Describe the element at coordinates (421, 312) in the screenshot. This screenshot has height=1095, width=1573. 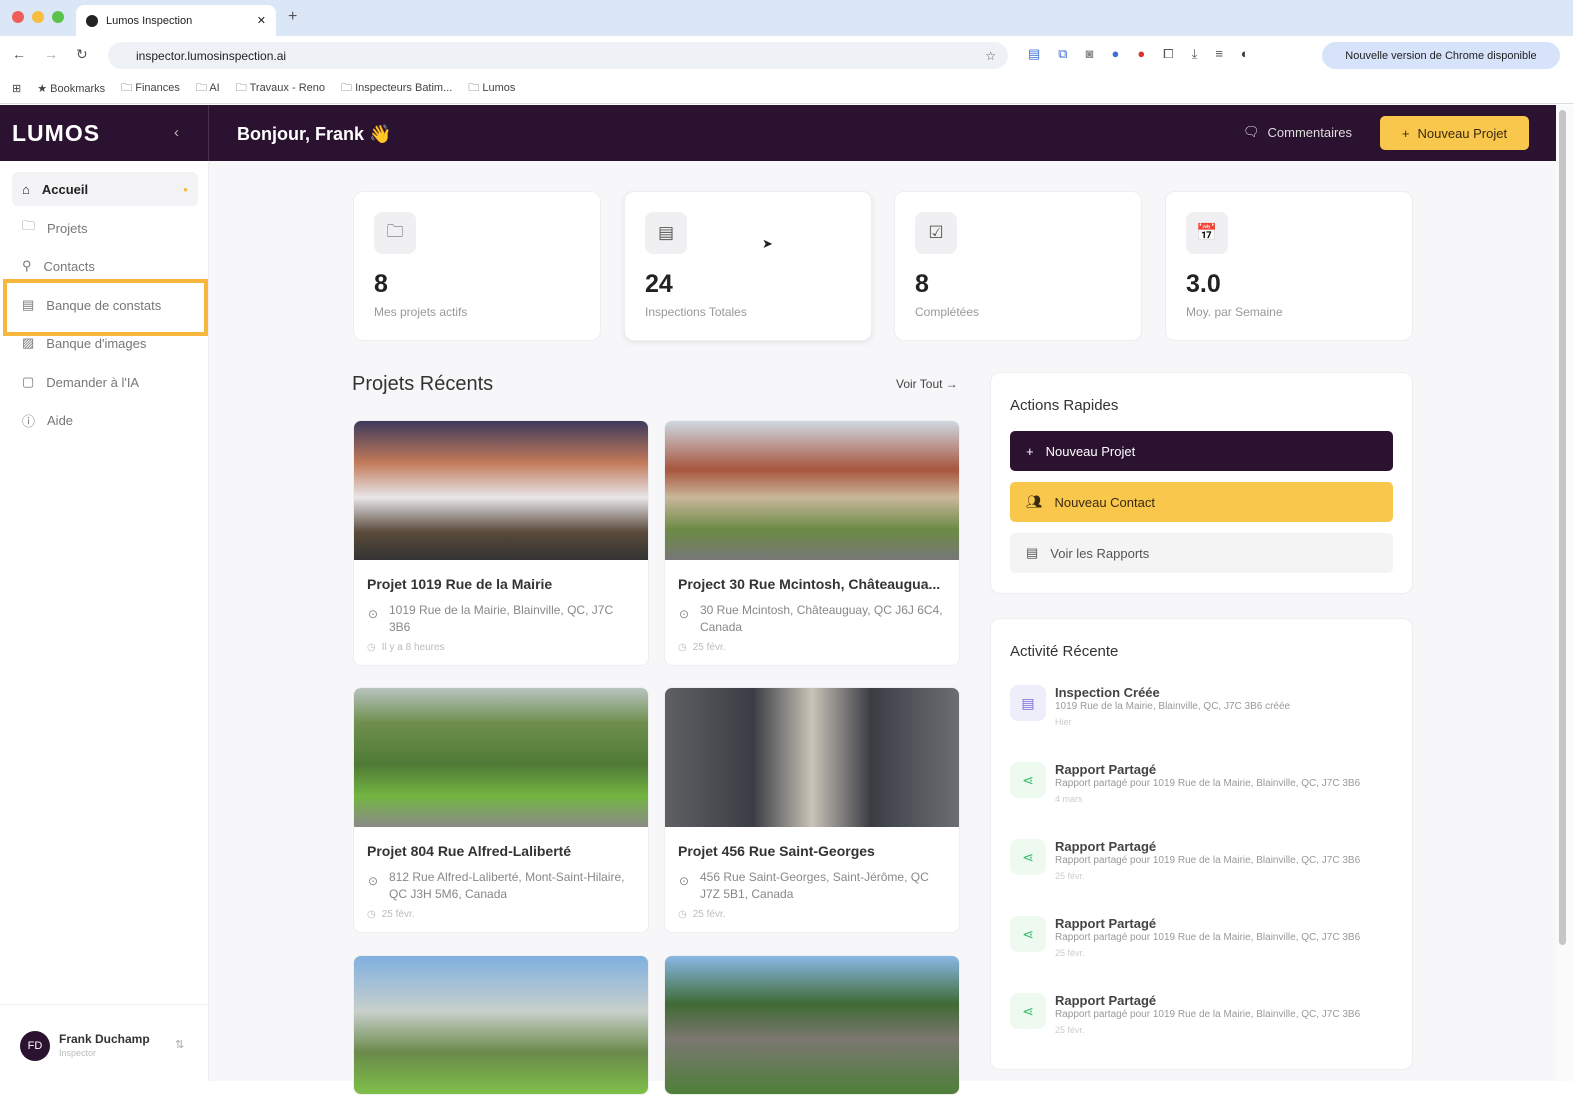
I see `stat-label: Mes projets actifs` at that location.